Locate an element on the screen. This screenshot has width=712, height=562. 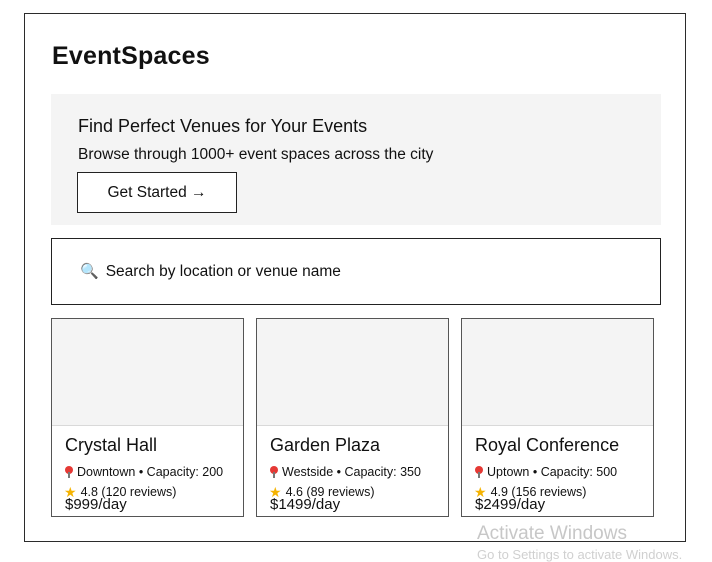
magnifier-icon: 🔍 is located at coordinates (89, 271).